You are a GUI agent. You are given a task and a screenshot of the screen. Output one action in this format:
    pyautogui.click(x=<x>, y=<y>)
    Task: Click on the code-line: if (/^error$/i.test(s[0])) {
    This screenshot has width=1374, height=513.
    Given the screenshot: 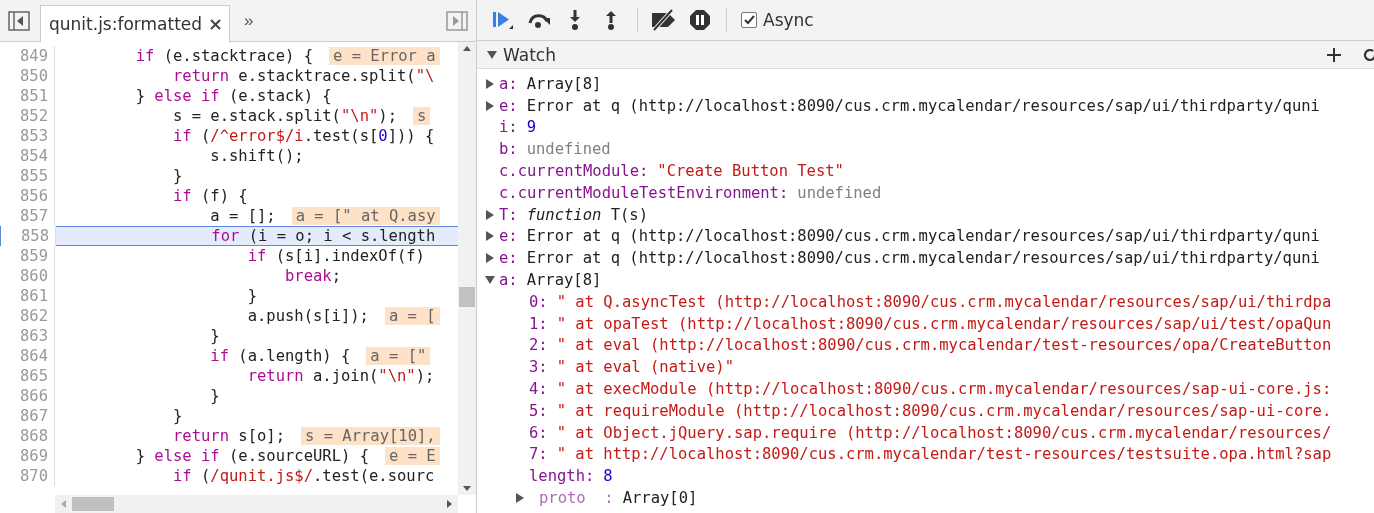 What is the action you would take?
    pyautogui.click(x=303, y=136)
    